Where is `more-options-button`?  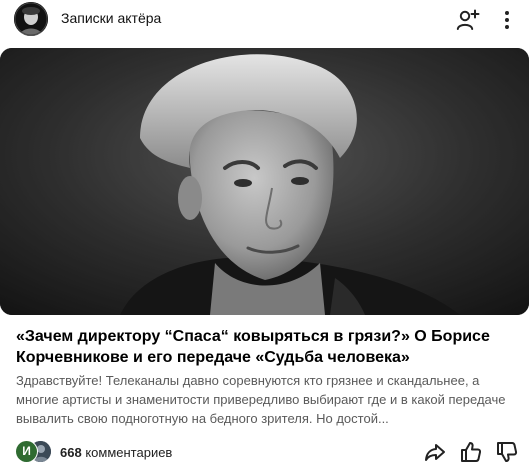 more-options-button is located at coordinates (507, 20).